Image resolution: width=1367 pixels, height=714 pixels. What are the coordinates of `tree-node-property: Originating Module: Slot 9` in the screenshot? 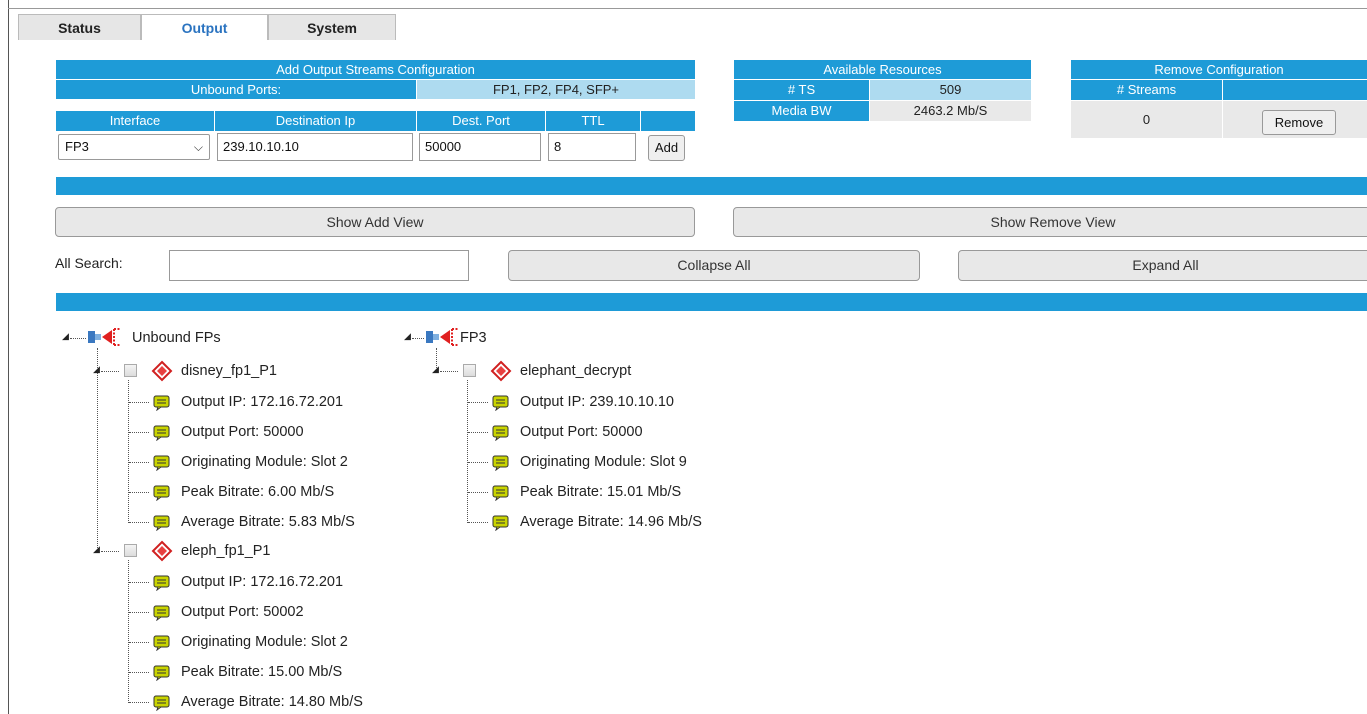 It's located at (603, 462).